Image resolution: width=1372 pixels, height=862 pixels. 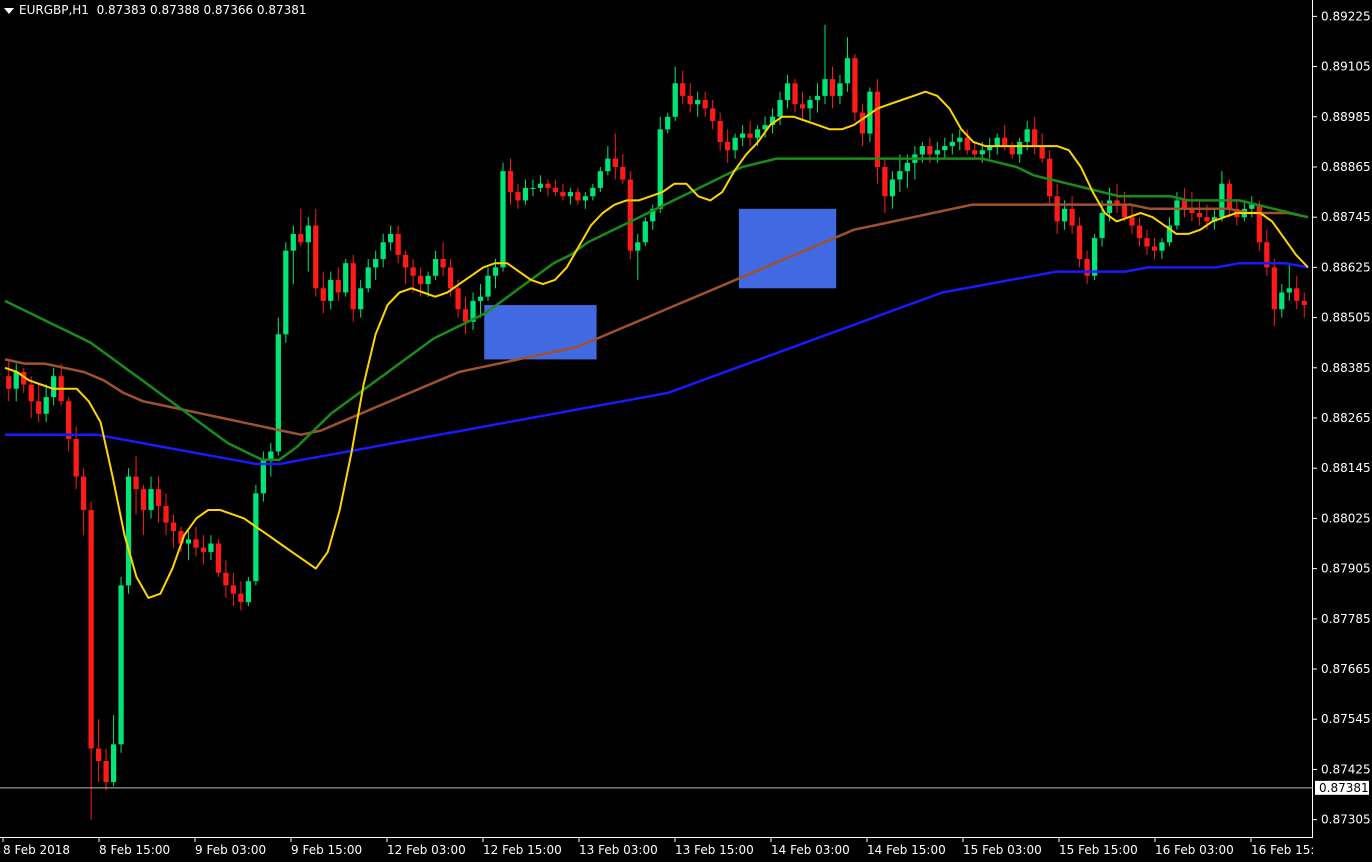 I want to click on time-tick-label: 8 Feb 15:00, so click(x=134, y=850).